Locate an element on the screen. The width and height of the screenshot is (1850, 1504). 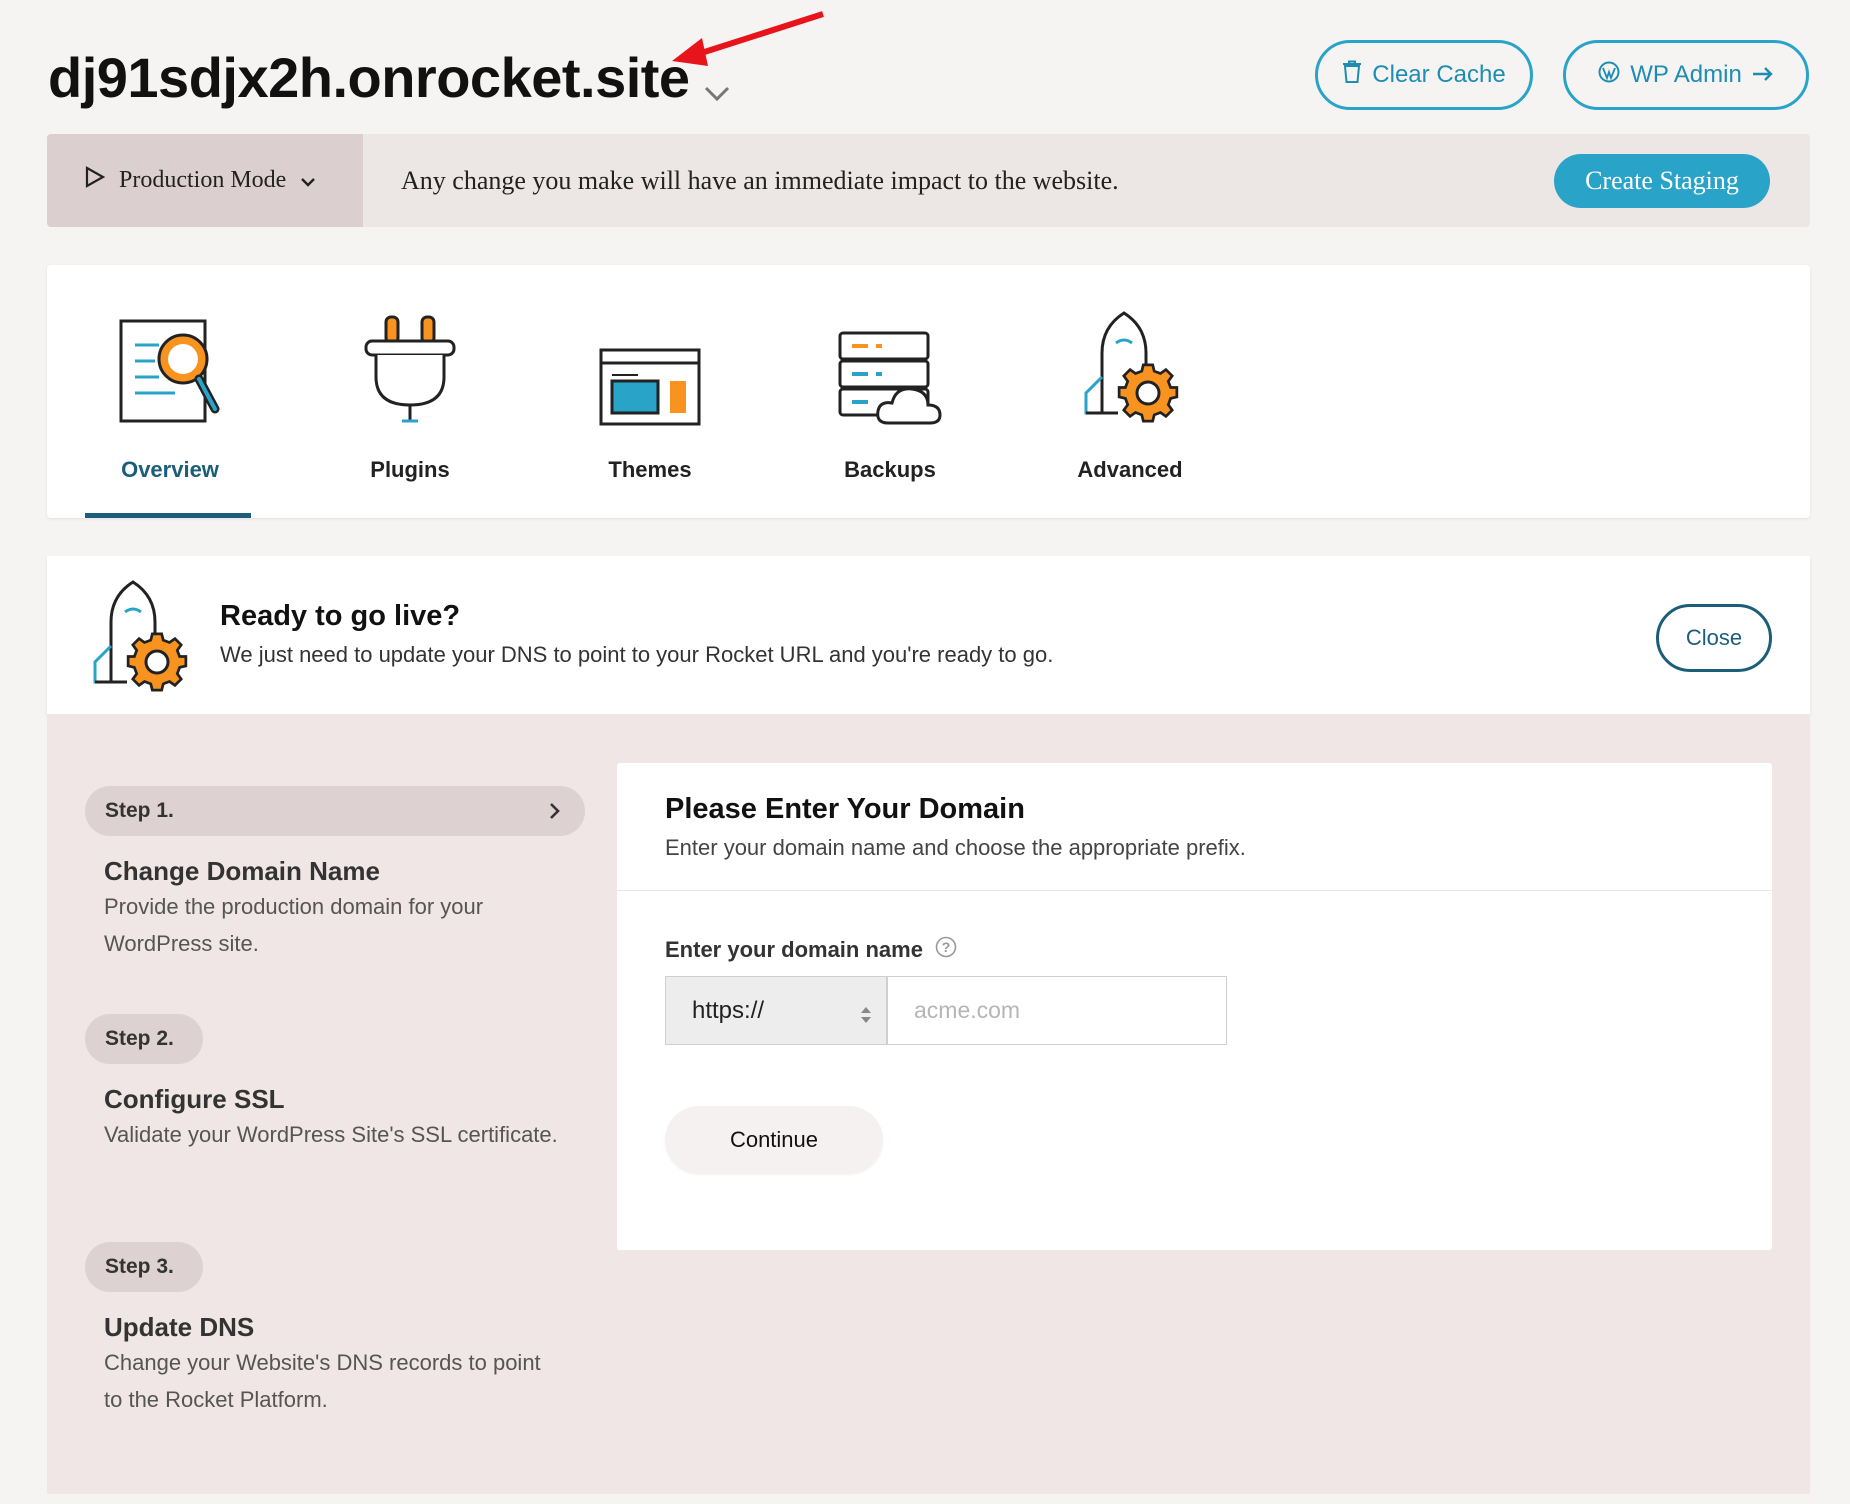
tab-backups-label: Backups is located at coordinates (890, 469).